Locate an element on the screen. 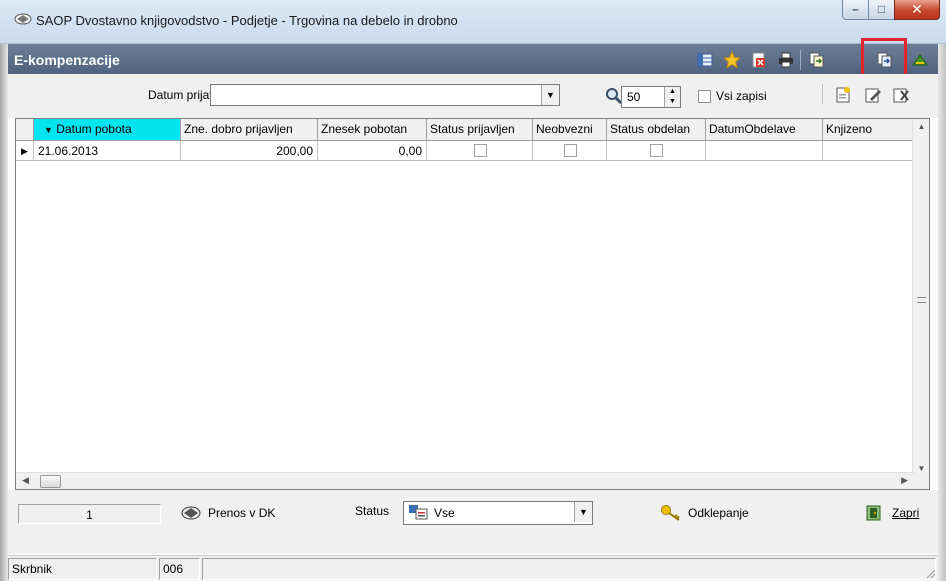 This screenshot has width=946, height=581. sort-desc-icon: ▼ is located at coordinates (48, 130).